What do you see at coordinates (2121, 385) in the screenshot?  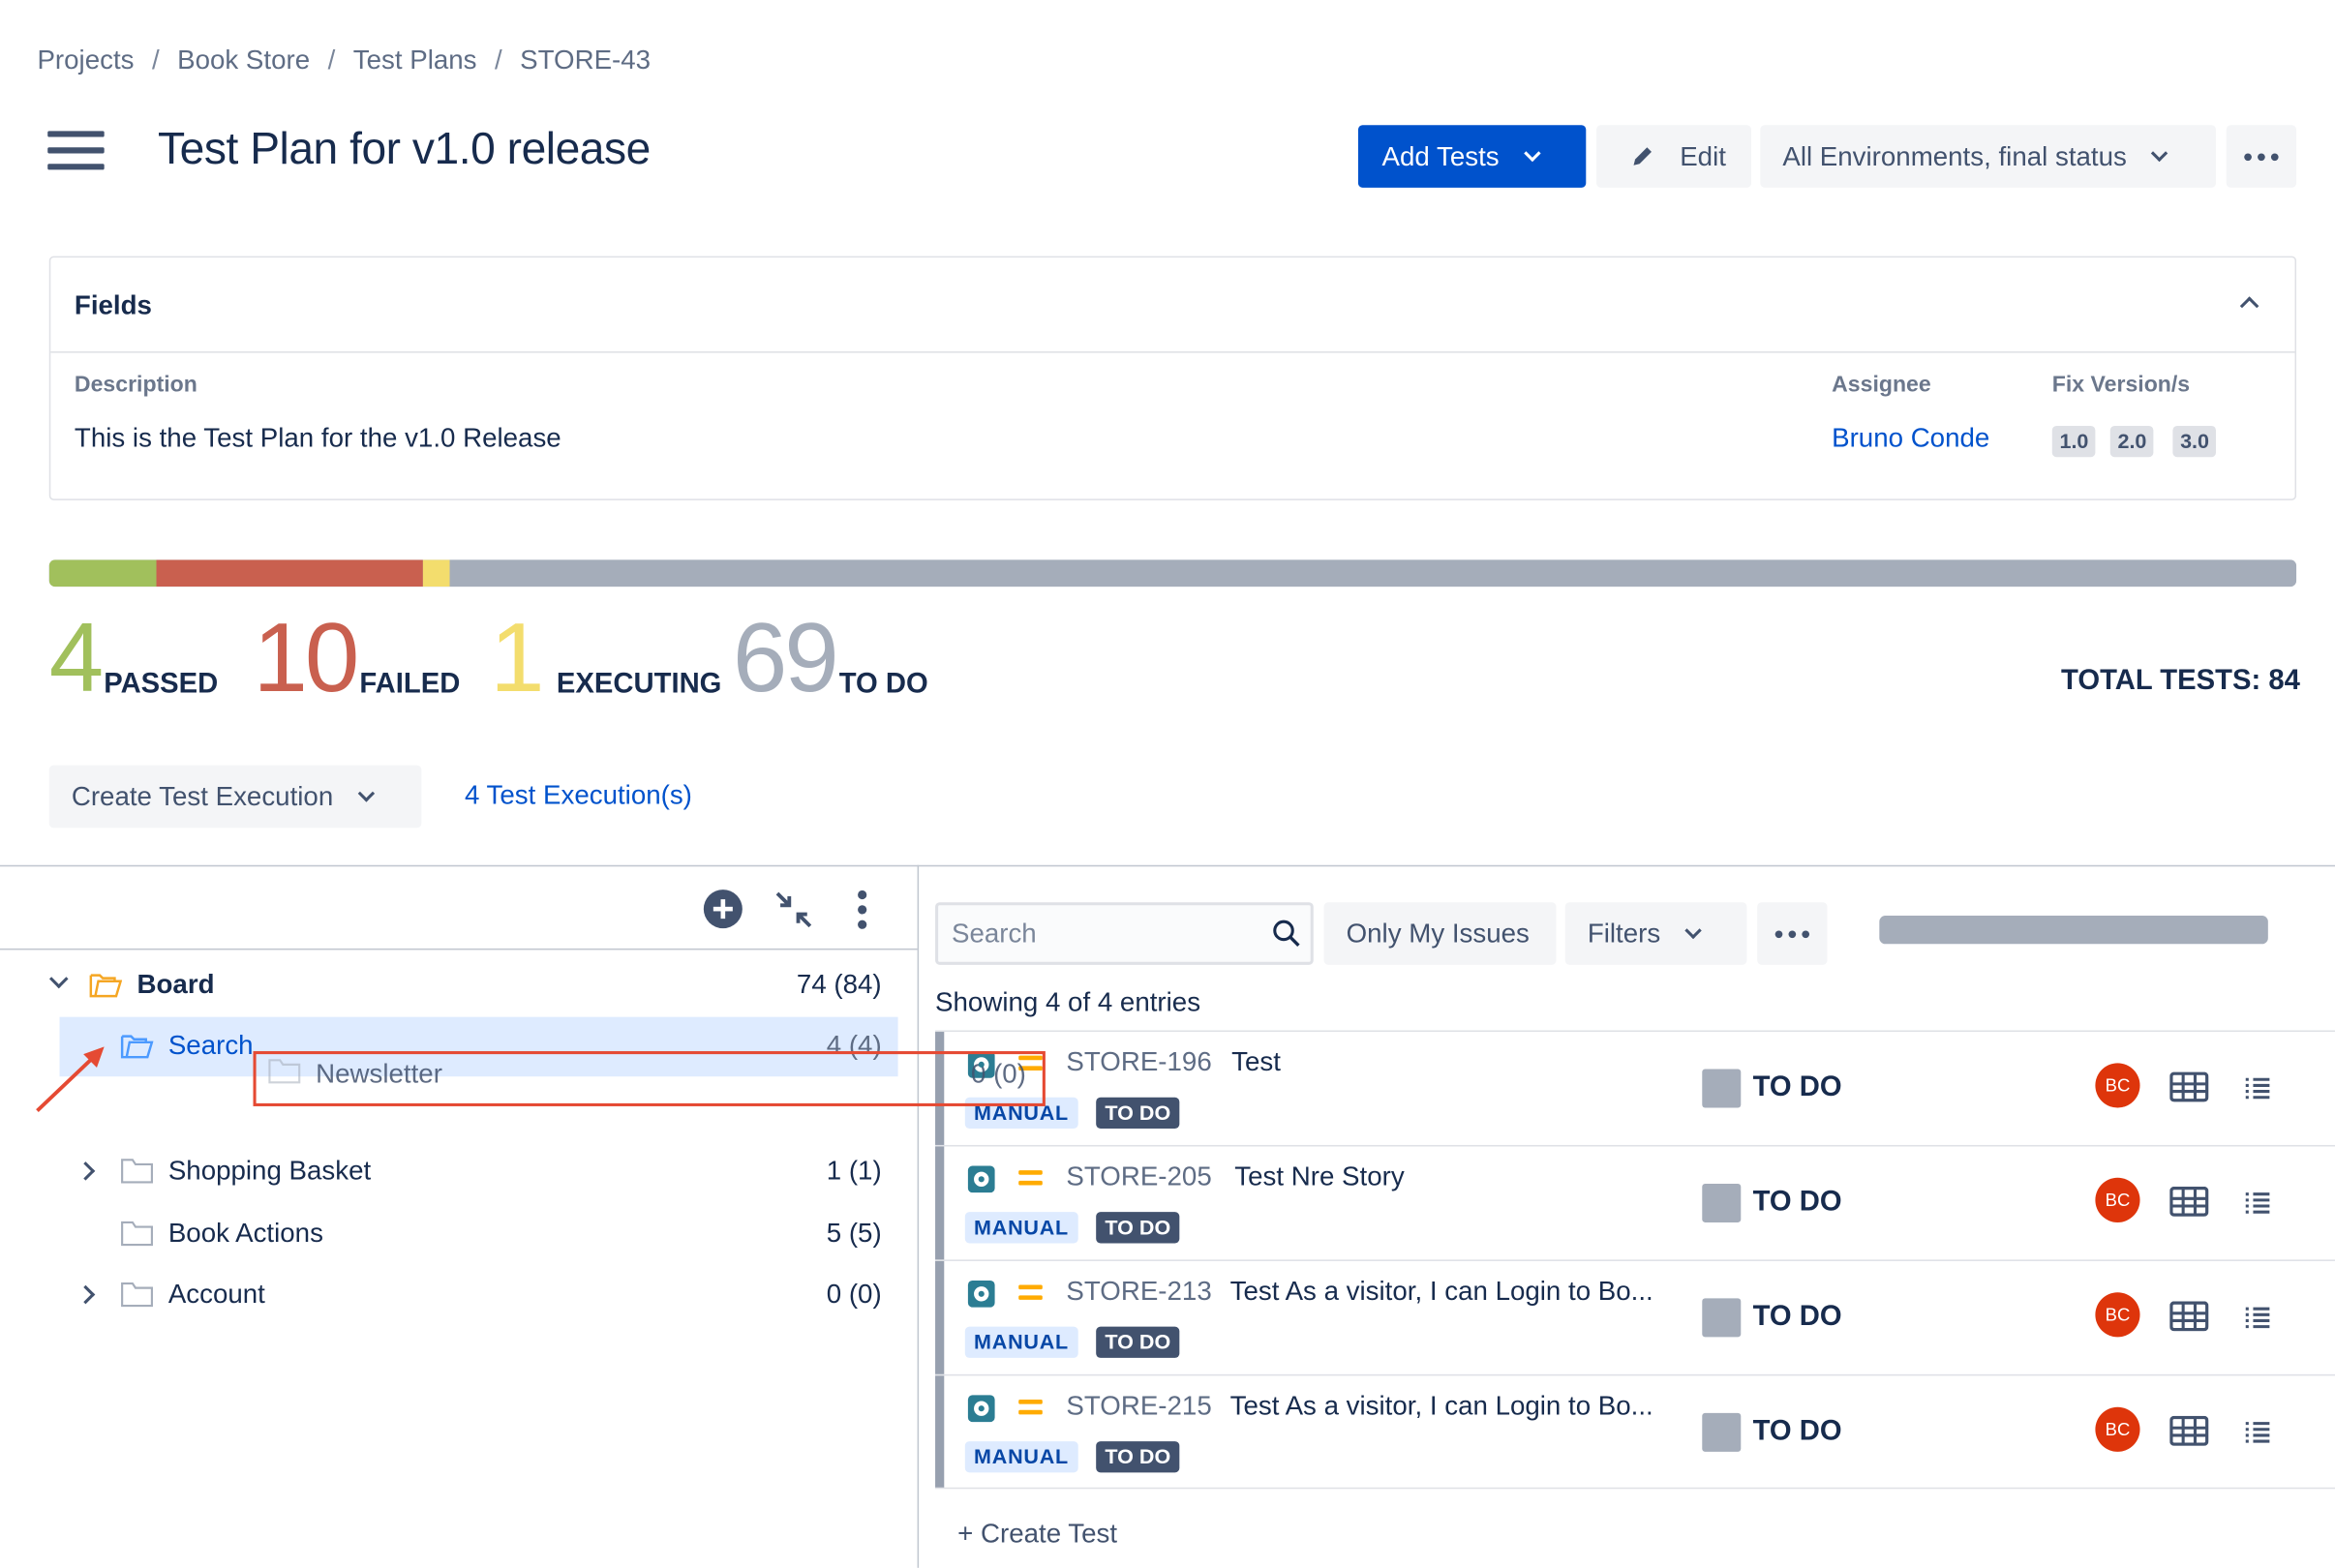 I see `fix-version-label: Fix Version/s` at bounding box center [2121, 385].